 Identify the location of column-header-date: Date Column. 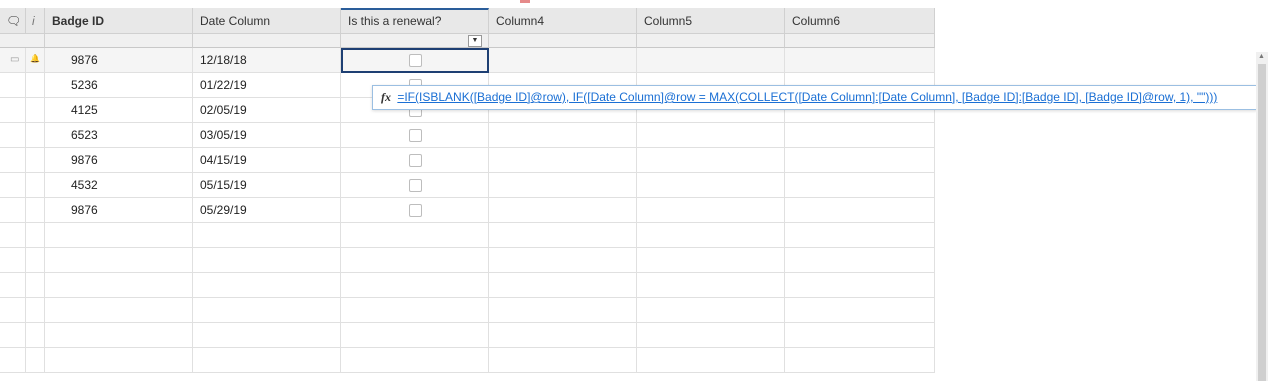
(267, 21).